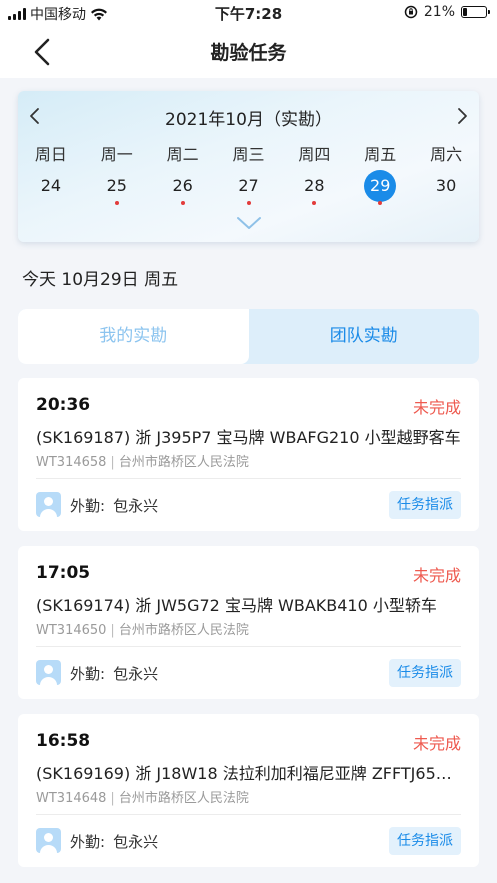  What do you see at coordinates (63, 573) in the screenshot?
I see `task-time: 17:05` at bounding box center [63, 573].